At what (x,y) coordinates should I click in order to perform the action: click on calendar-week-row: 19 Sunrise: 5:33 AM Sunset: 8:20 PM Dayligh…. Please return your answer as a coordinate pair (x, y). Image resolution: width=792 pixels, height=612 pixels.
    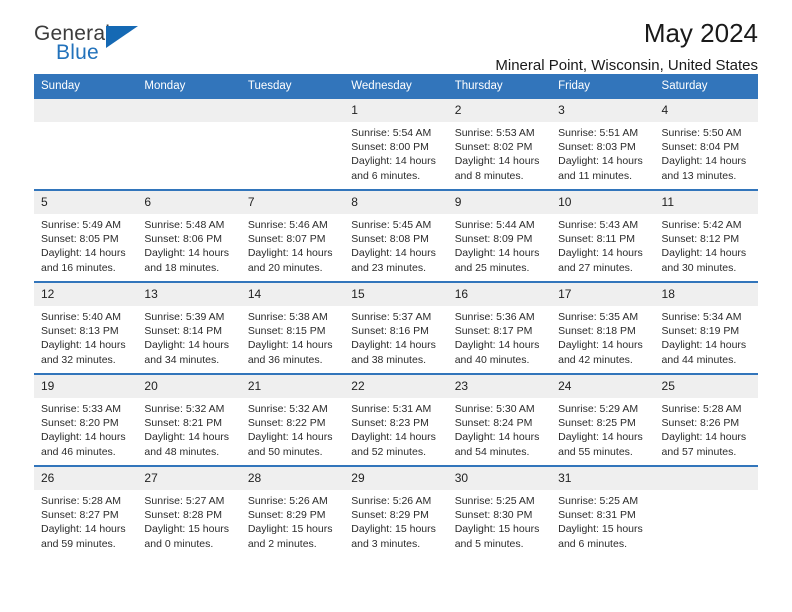
    Looking at the image, I should click on (396, 419).